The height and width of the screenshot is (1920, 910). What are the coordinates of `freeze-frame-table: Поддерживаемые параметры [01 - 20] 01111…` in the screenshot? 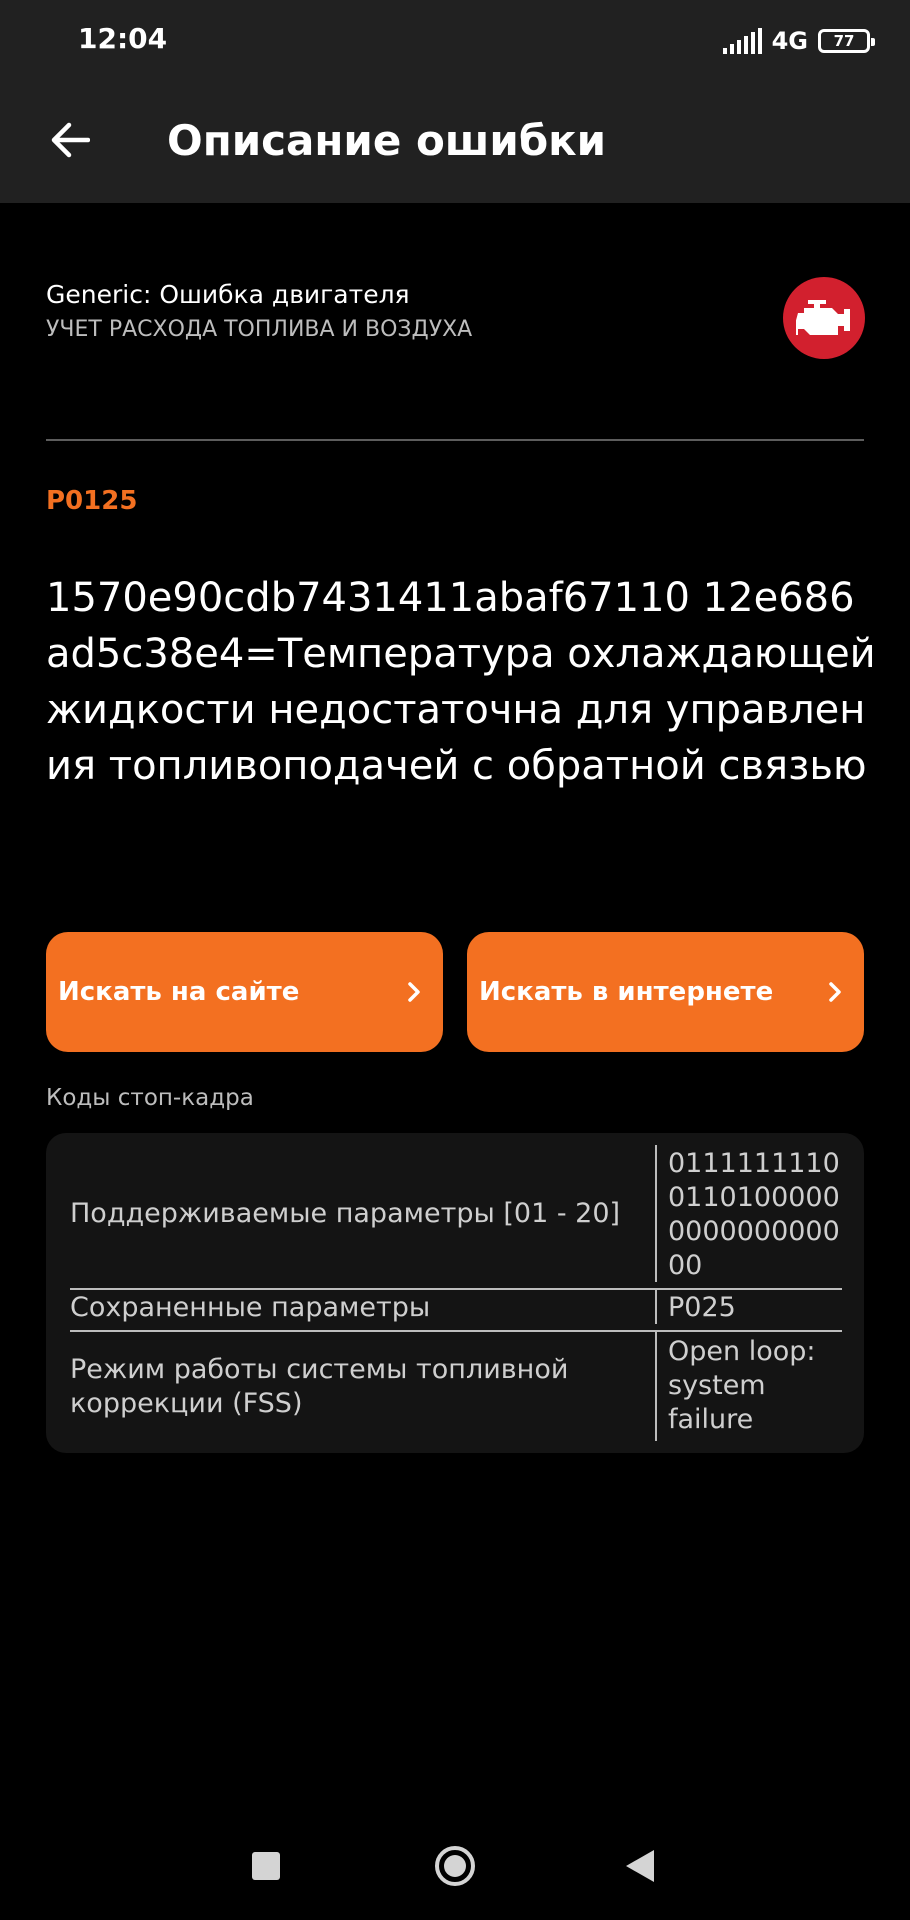 It's located at (455, 1293).